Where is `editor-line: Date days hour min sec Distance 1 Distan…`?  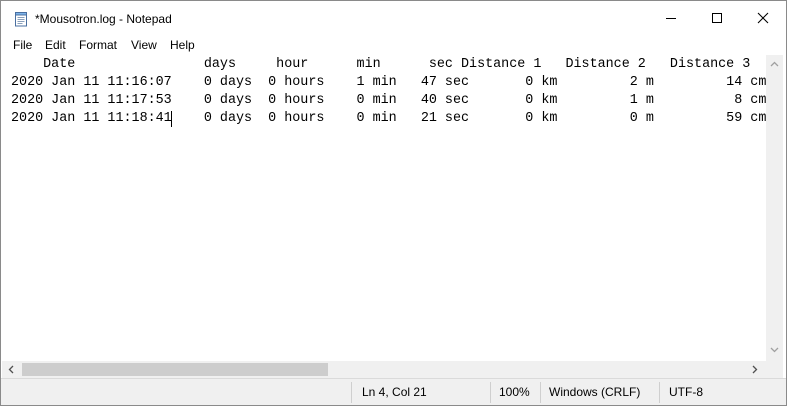
editor-line: Date days hour min sec Distance 1 Distan… is located at coordinates (381, 64).